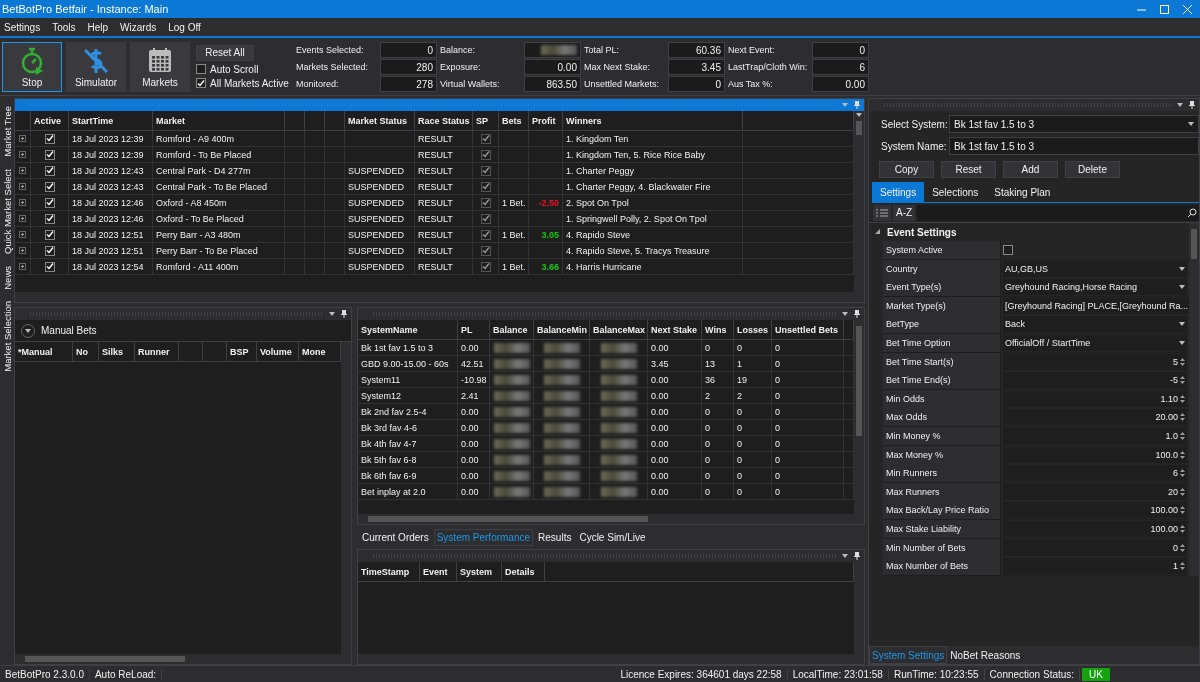 The height and width of the screenshot is (682, 1200). I want to click on tab: Selections, so click(955, 192).